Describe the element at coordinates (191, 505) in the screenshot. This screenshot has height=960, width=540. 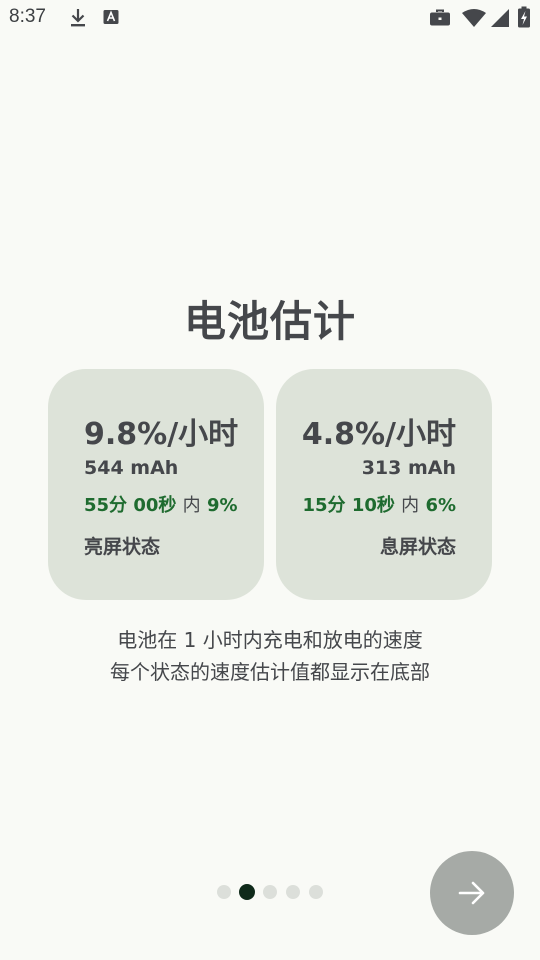
I see `screen-on-within: 内` at that location.